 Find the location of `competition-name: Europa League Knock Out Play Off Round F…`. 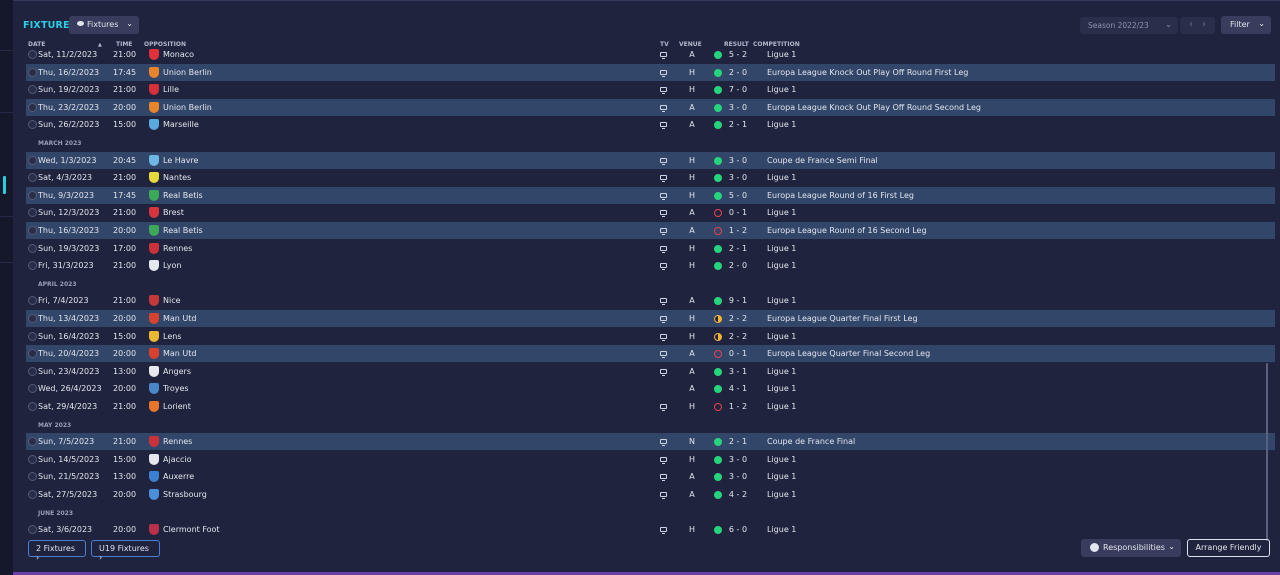

competition-name: Europa League Knock Out Play Off Round F… is located at coordinates (867, 72).